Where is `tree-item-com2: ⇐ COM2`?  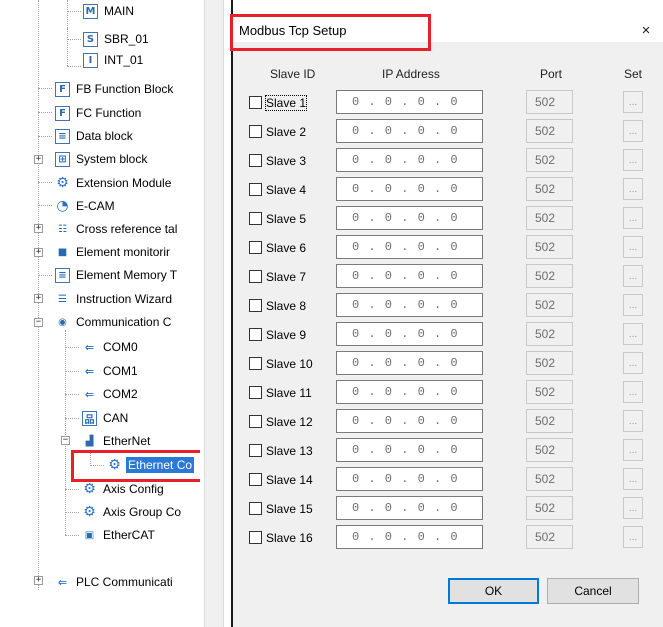
tree-item-com2: ⇐ COM2 is located at coordinates (111, 394).